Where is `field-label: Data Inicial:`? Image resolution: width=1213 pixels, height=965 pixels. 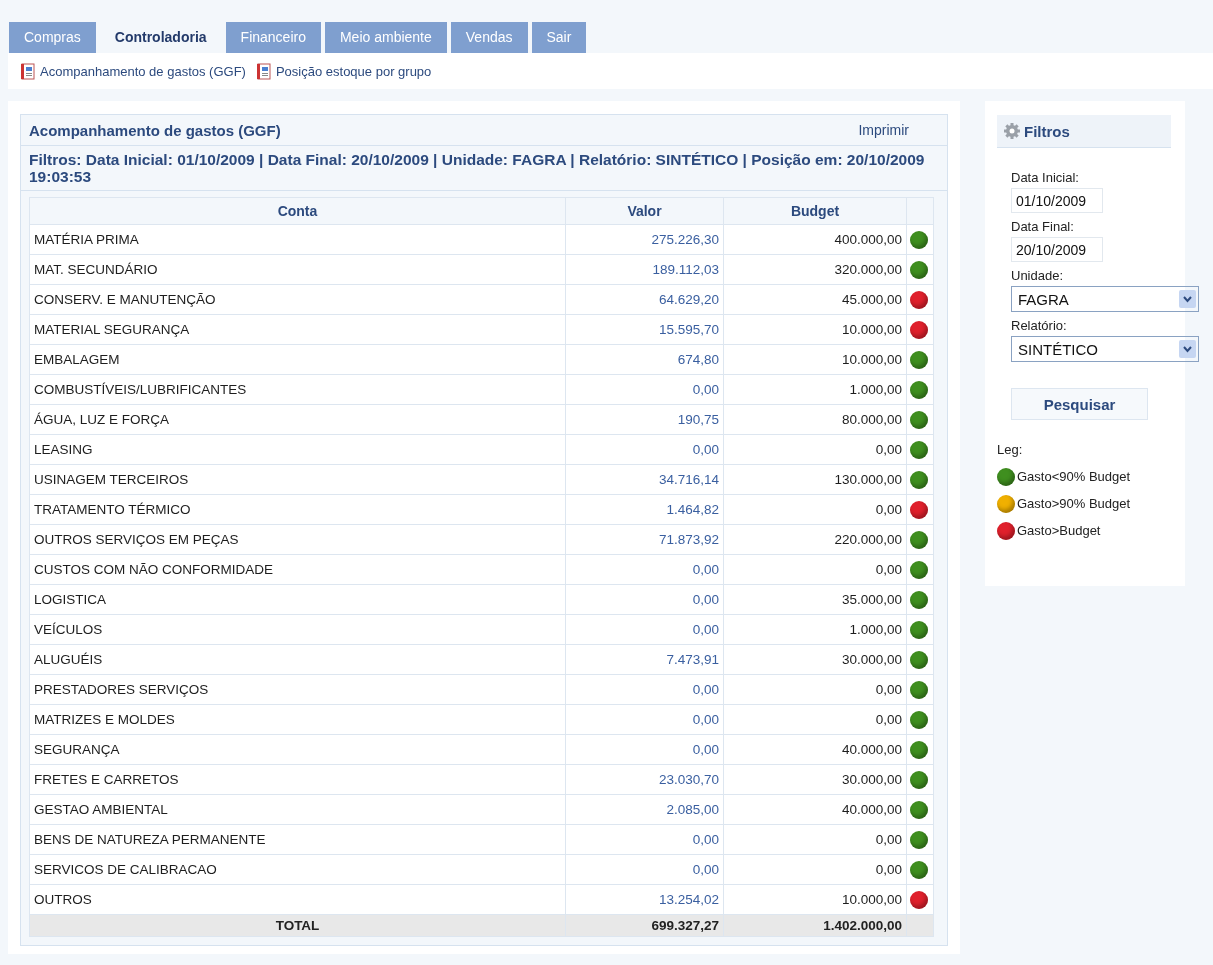 field-label: Data Inicial: is located at coordinates (1045, 177).